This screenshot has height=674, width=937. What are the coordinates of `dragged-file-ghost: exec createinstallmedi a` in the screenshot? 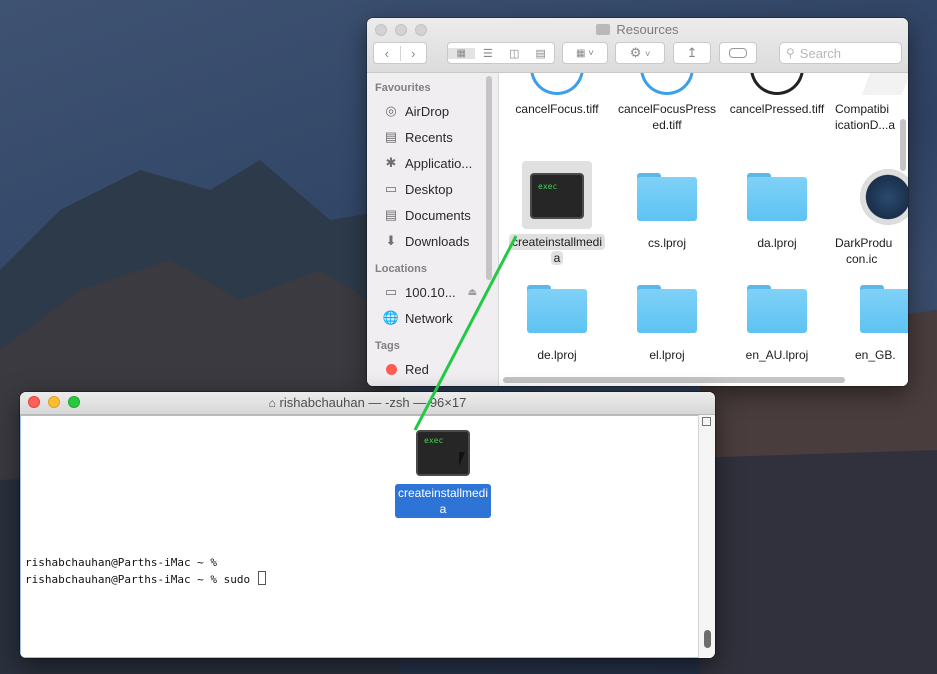 It's located at (443, 474).